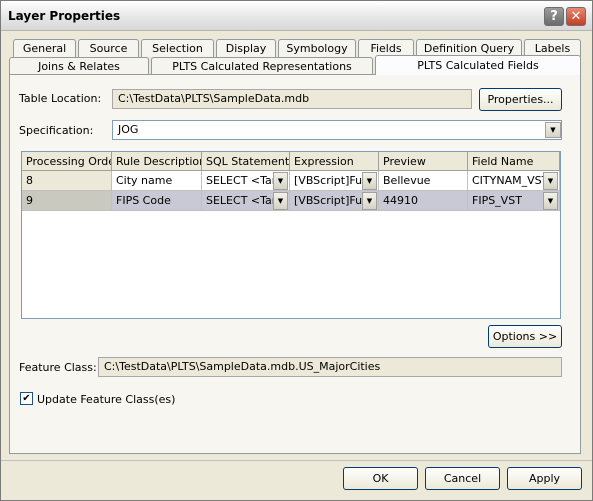  What do you see at coordinates (128, 129) in the screenshot?
I see `specification-value: JOG` at bounding box center [128, 129].